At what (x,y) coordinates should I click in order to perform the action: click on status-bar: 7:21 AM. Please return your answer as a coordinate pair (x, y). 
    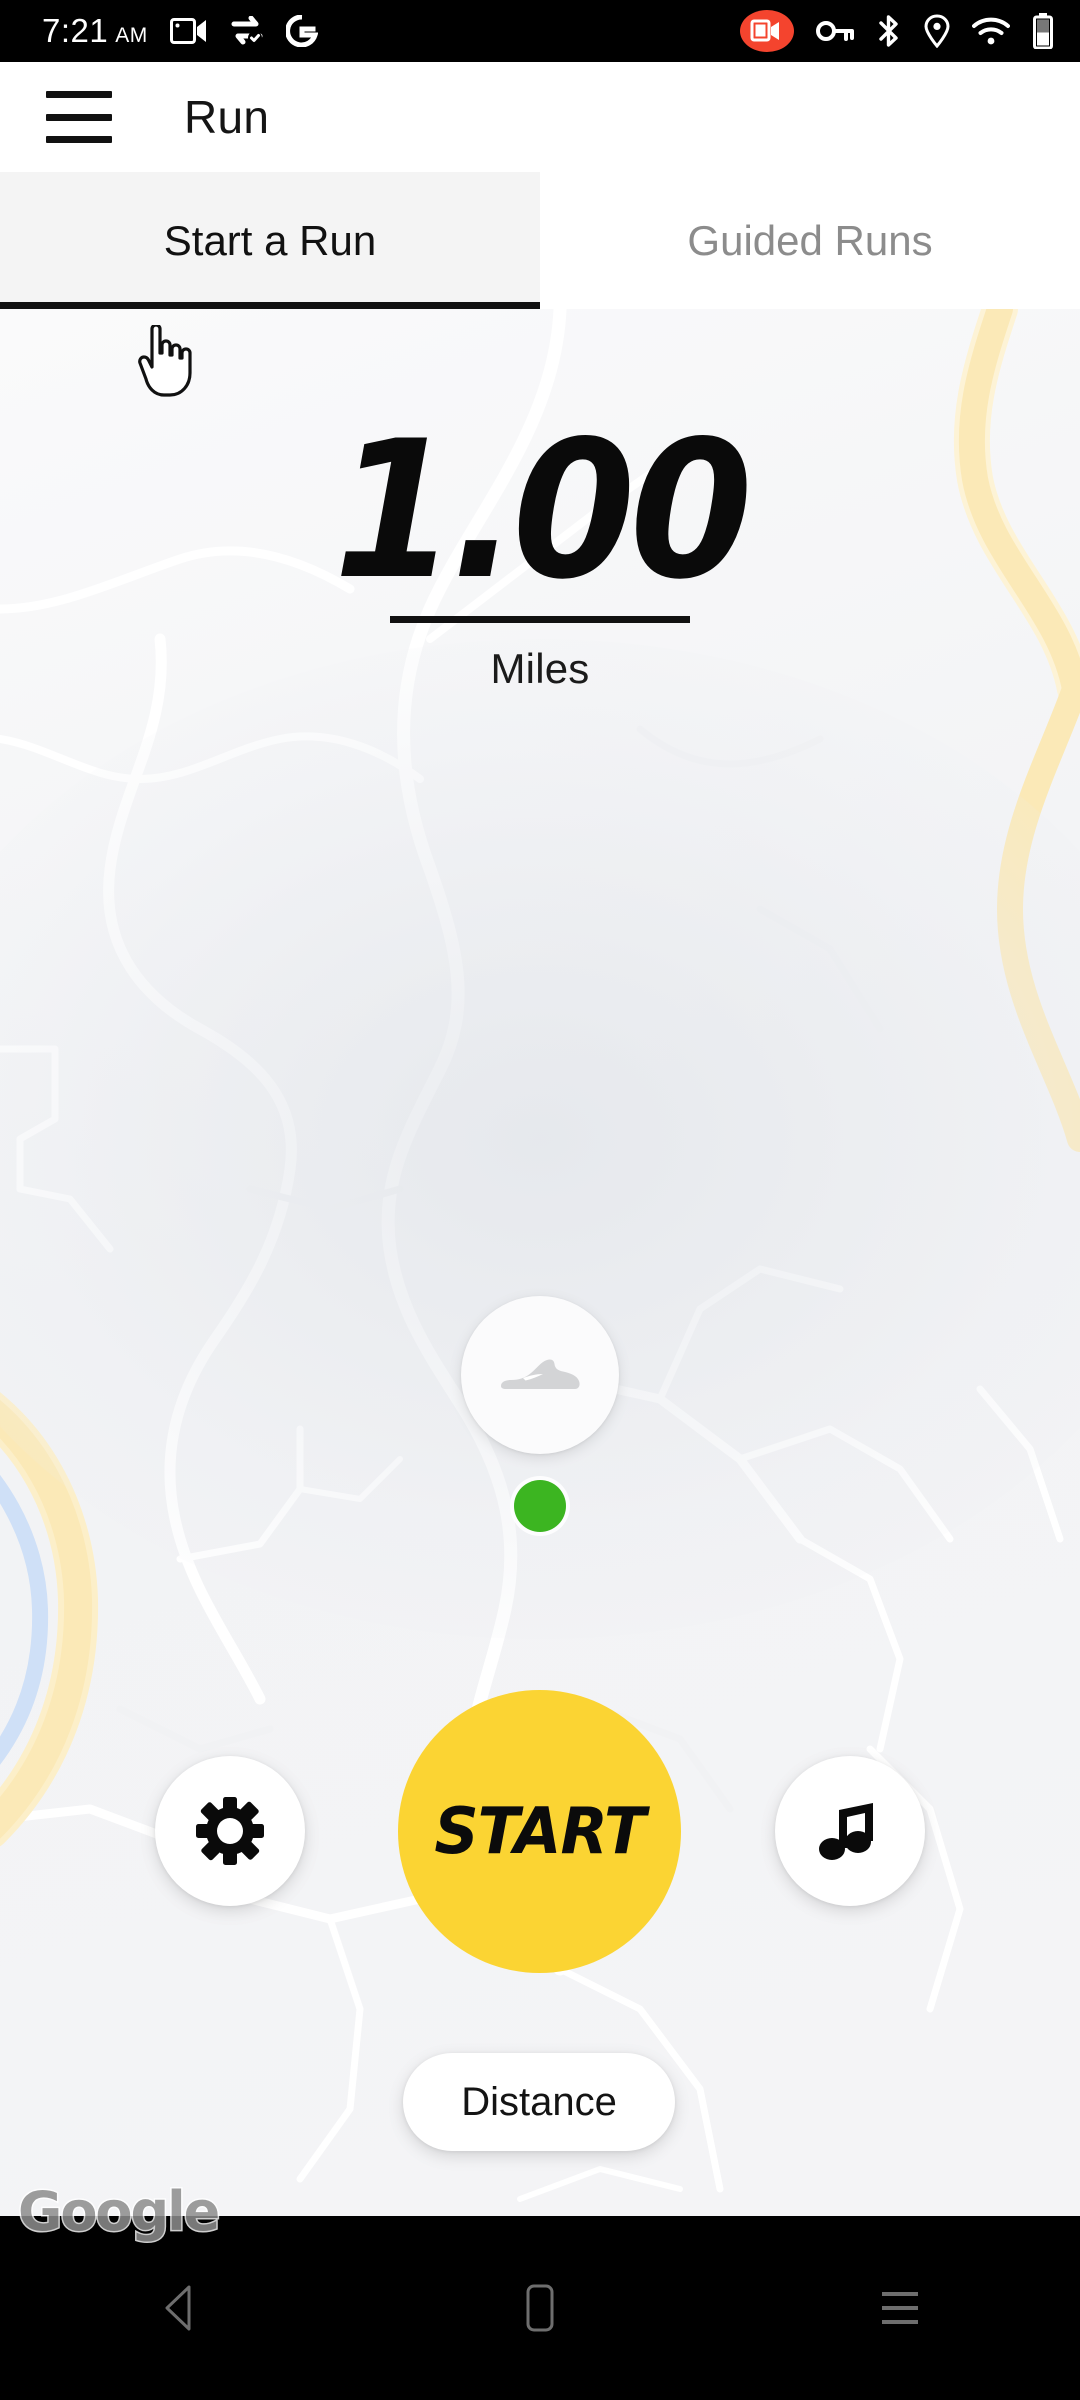
    Looking at the image, I should click on (540, 31).